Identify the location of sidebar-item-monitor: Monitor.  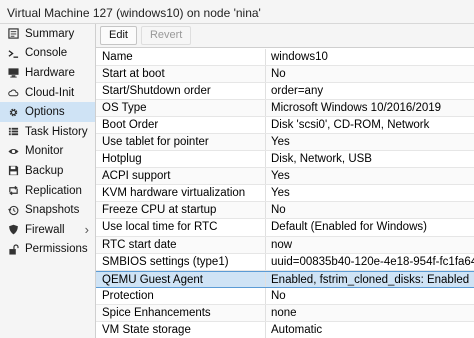
(47, 152).